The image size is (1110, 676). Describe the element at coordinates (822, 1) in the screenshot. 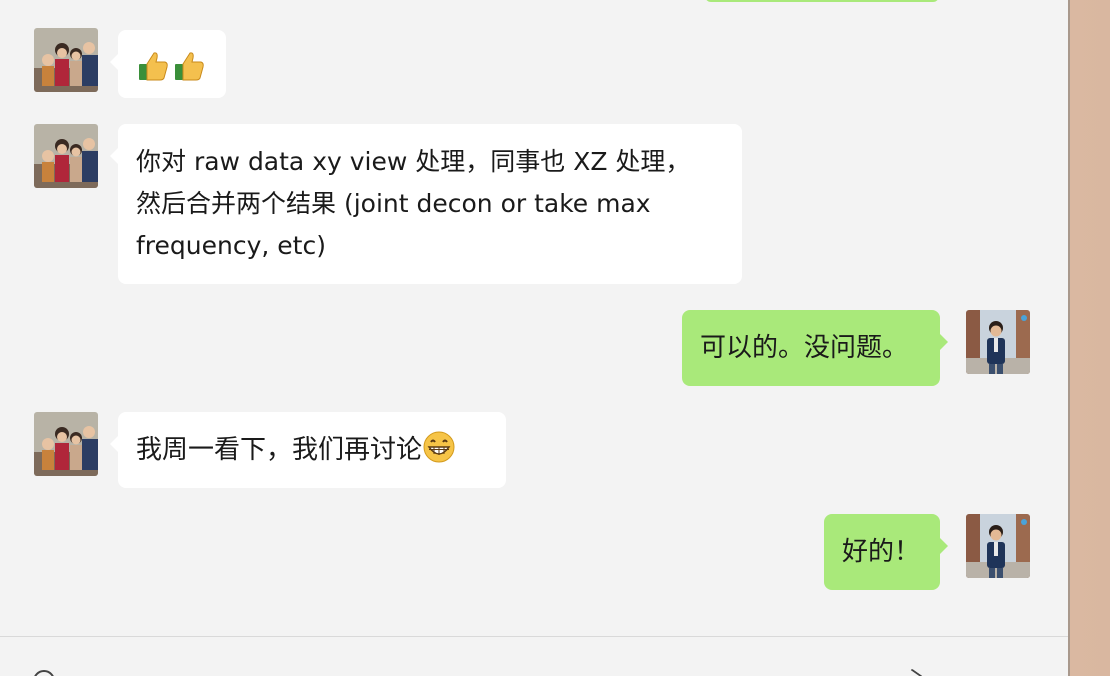

I see `previous-outgoing-bubble` at that location.